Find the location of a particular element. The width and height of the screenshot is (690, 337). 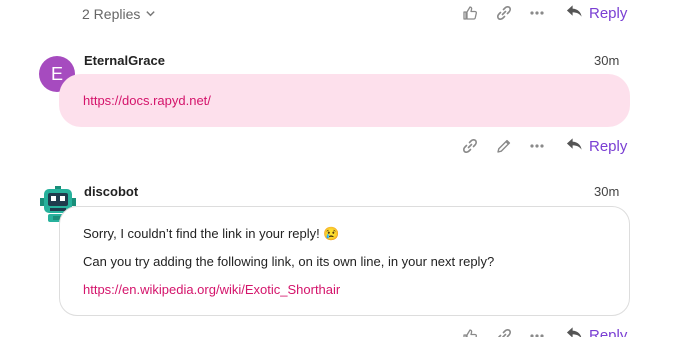

post-link: https://docs.rapyd.net/ is located at coordinates (147, 100).